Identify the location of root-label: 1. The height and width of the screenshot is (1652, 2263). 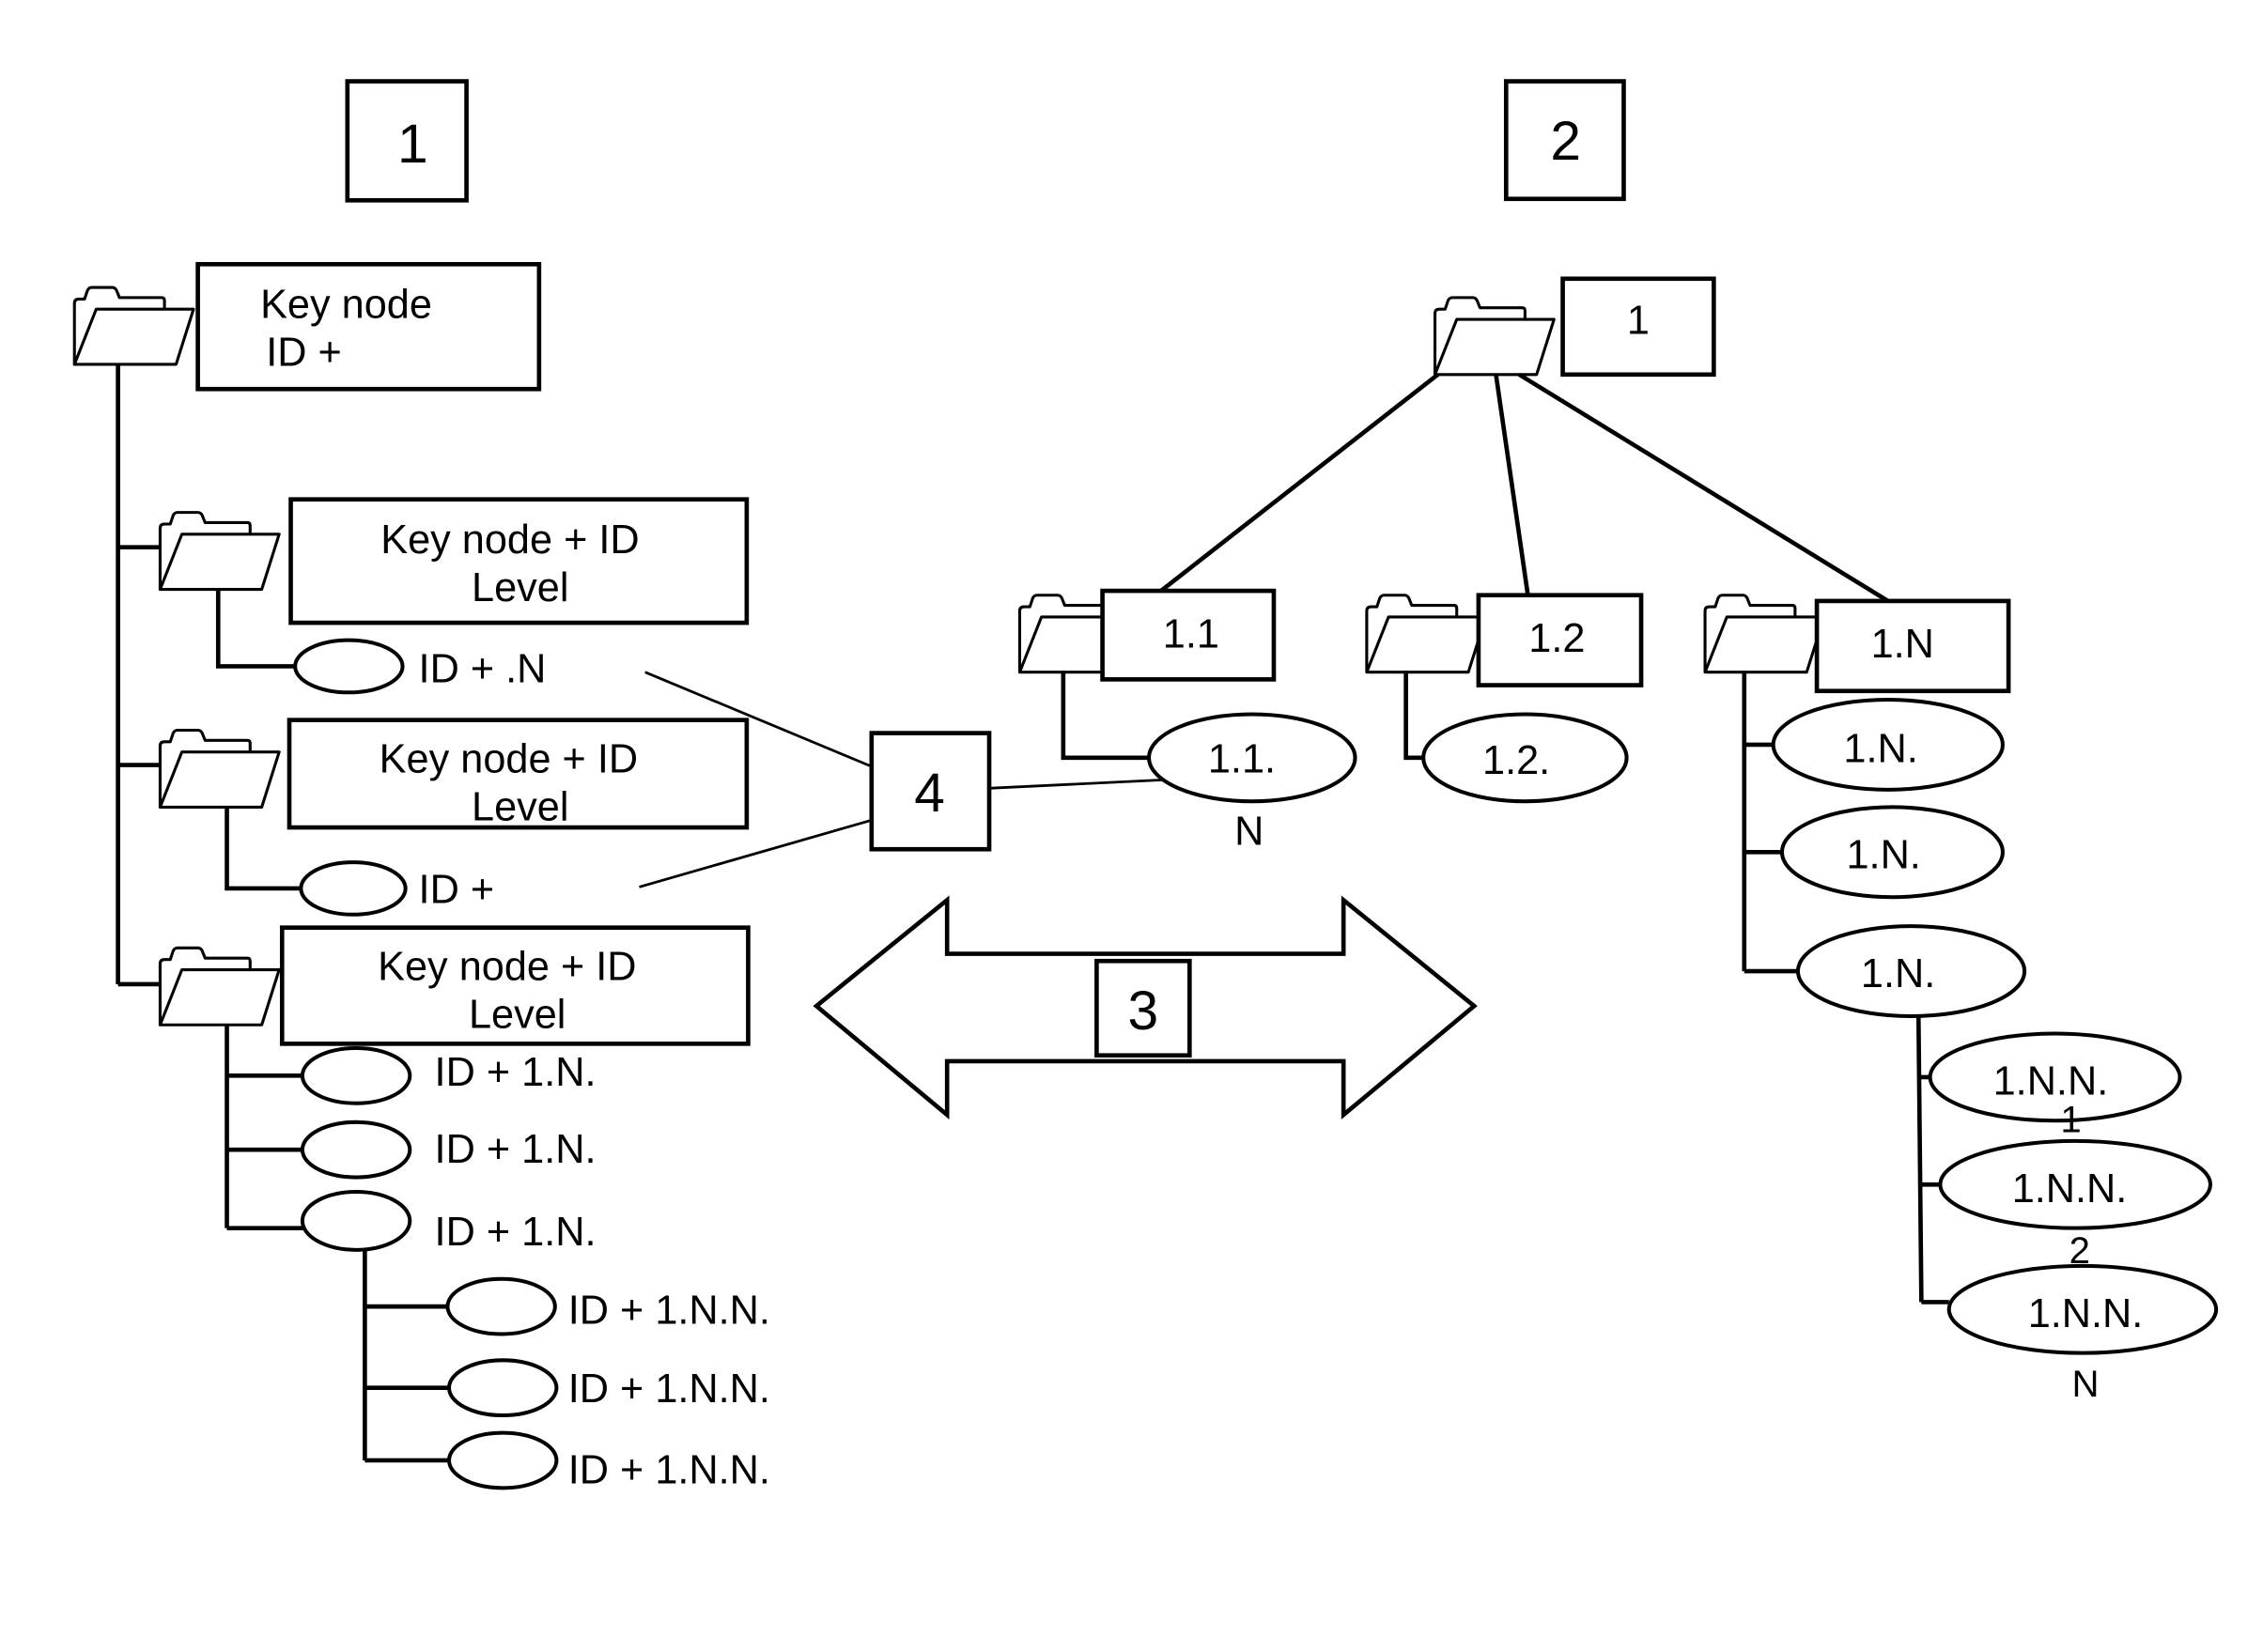
(1638, 321).